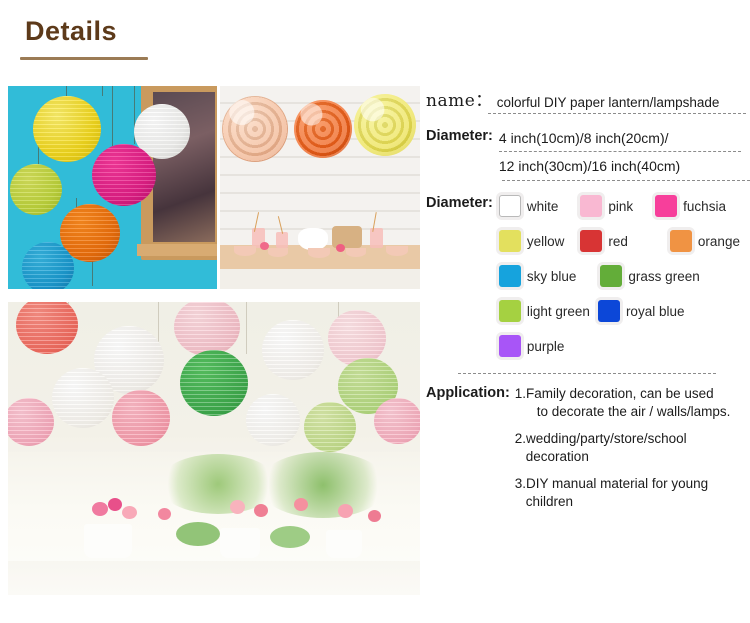  I want to click on spec-label-color: Diameter:, so click(459, 203).